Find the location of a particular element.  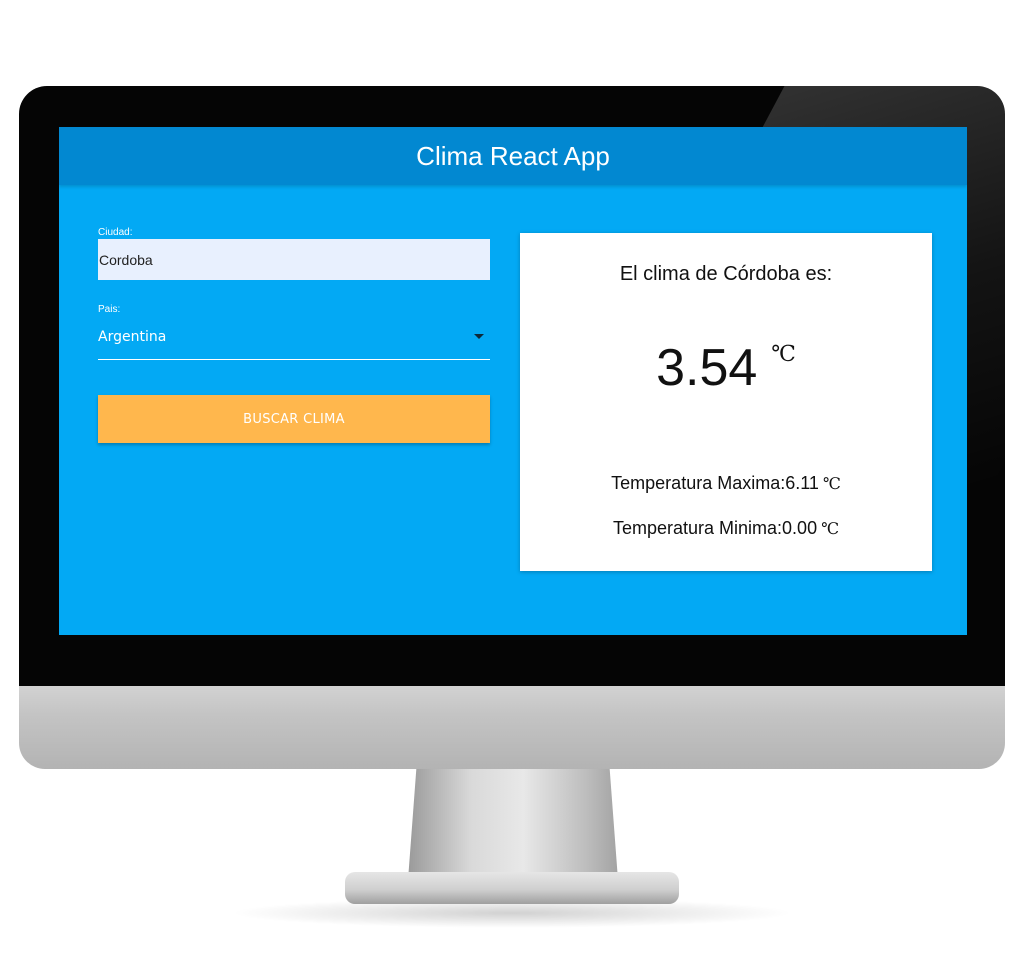

app-header: Clima React App is located at coordinates (513, 156).